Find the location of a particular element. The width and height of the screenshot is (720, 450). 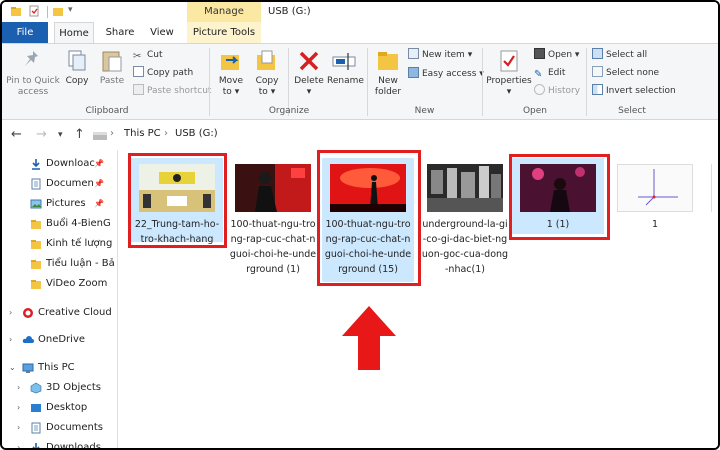

breadcrumb-this-pc: This PC is located at coordinates (142, 133).